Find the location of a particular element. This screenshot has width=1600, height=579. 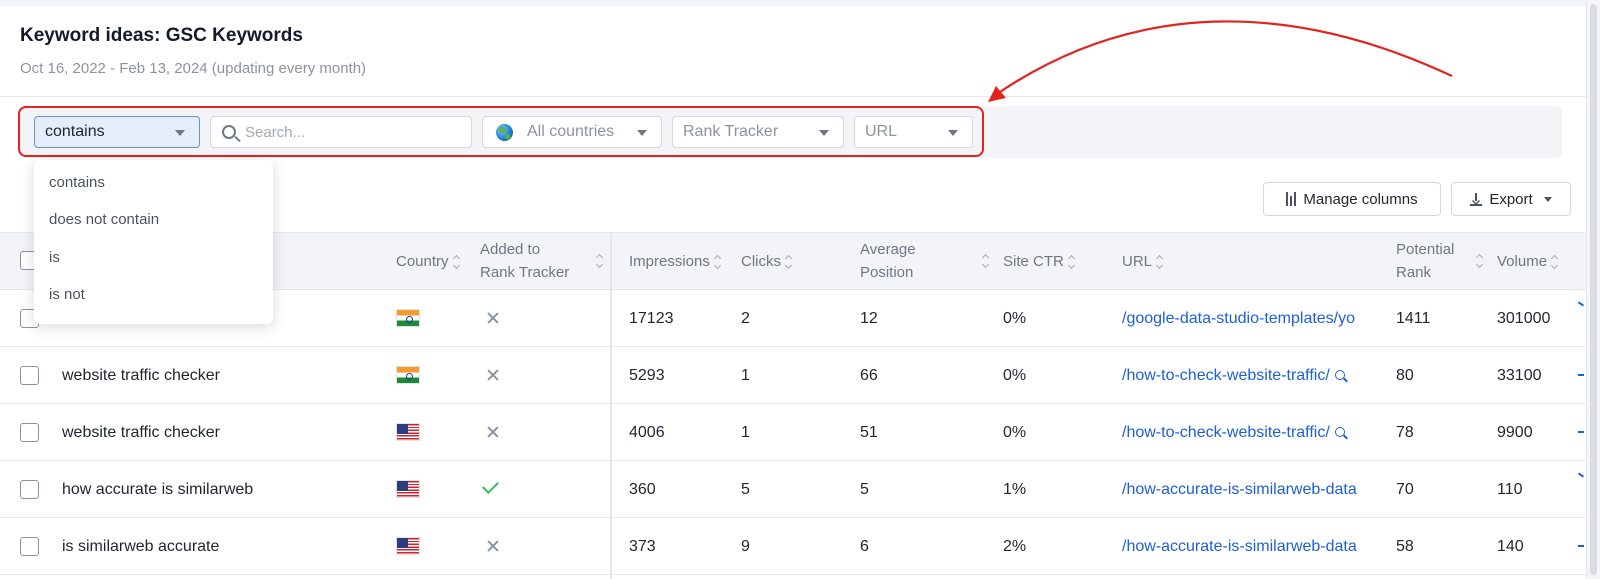

keyword-cell: how accurate is similarweb is located at coordinates (222, 489).